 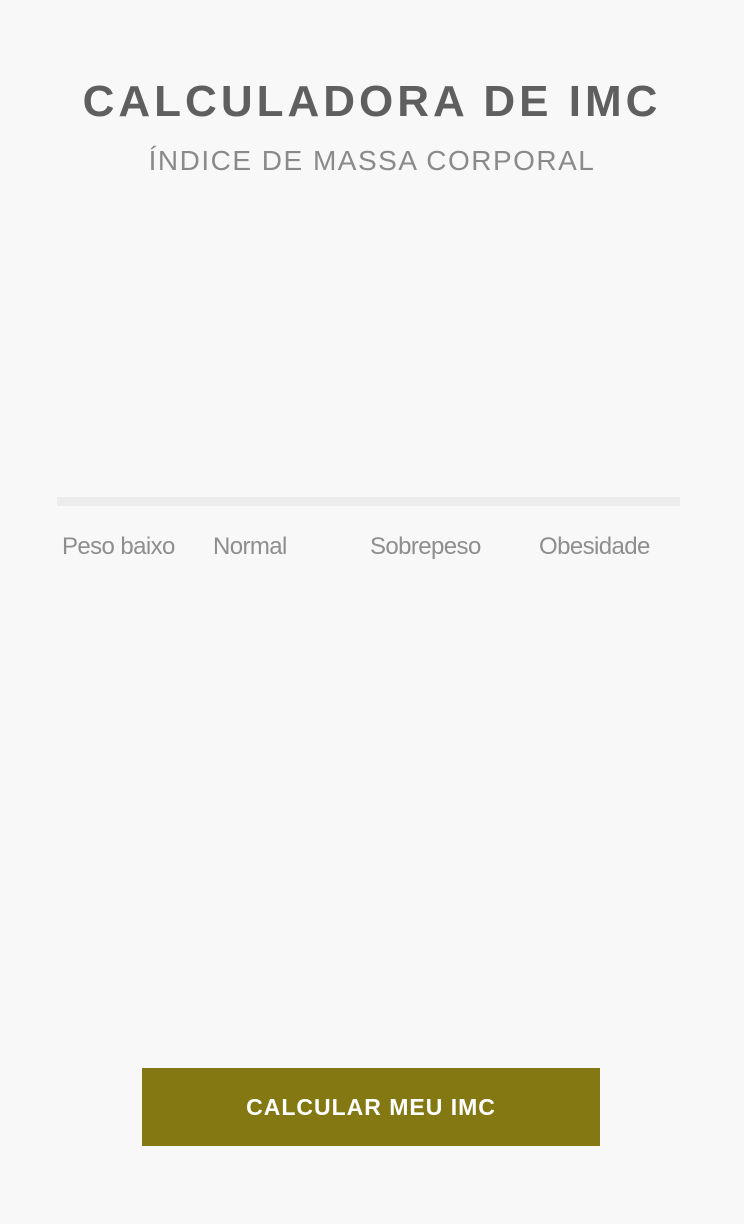 What do you see at coordinates (371, 1107) in the screenshot?
I see `calculate-bmi-button: CALCULAR MEU IMC` at bounding box center [371, 1107].